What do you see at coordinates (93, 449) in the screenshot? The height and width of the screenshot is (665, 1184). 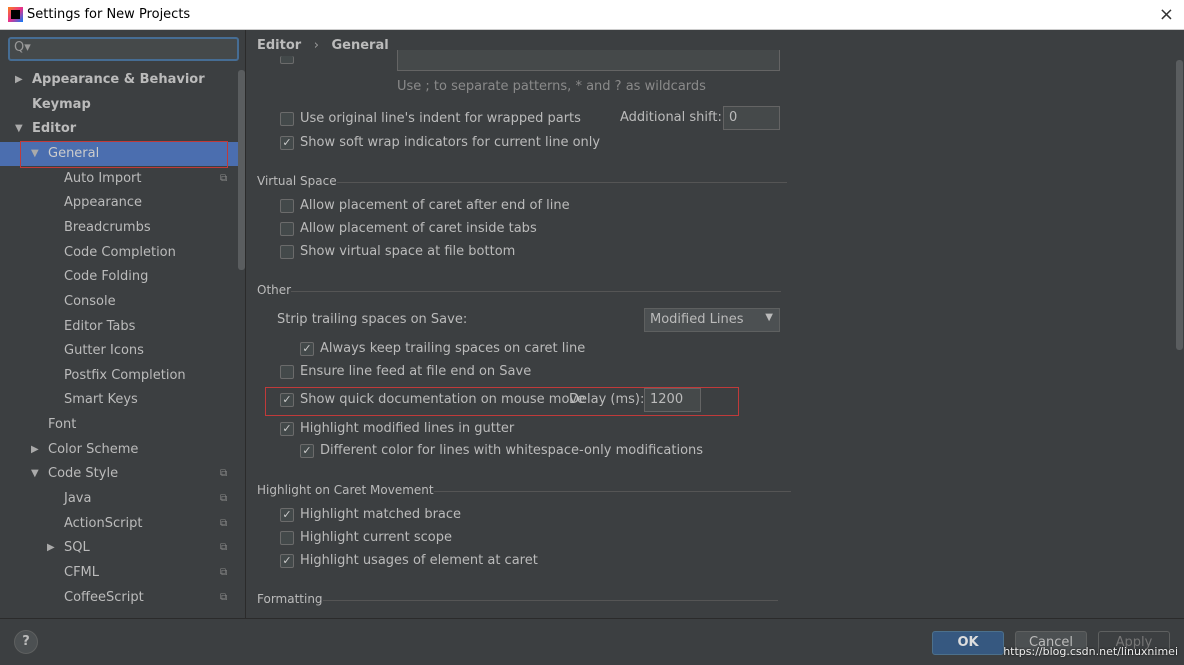 I see `sidebar-item-label: Color Scheme` at bounding box center [93, 449].